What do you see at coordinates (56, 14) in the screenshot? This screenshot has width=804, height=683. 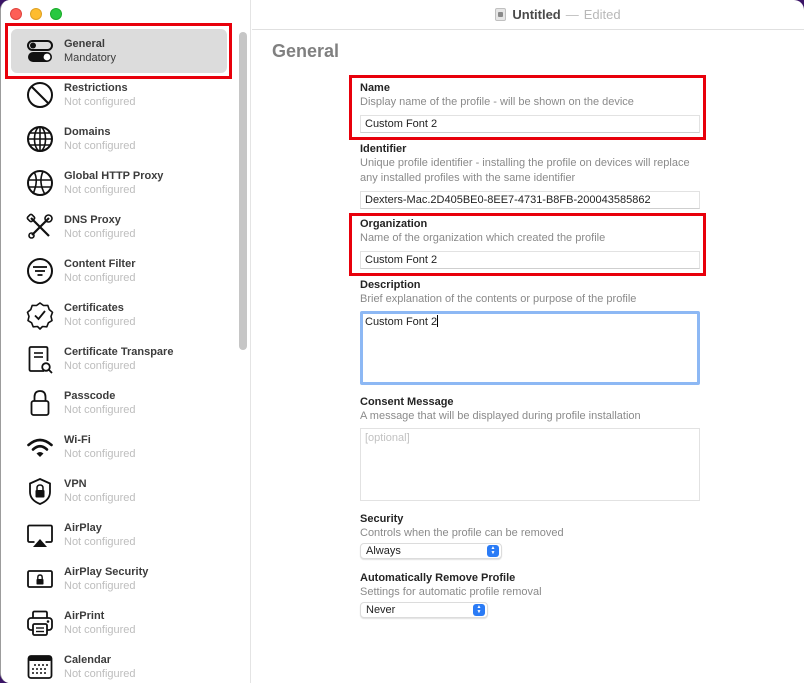 I see `maximize-window-button` at bounding box center [56, 14].